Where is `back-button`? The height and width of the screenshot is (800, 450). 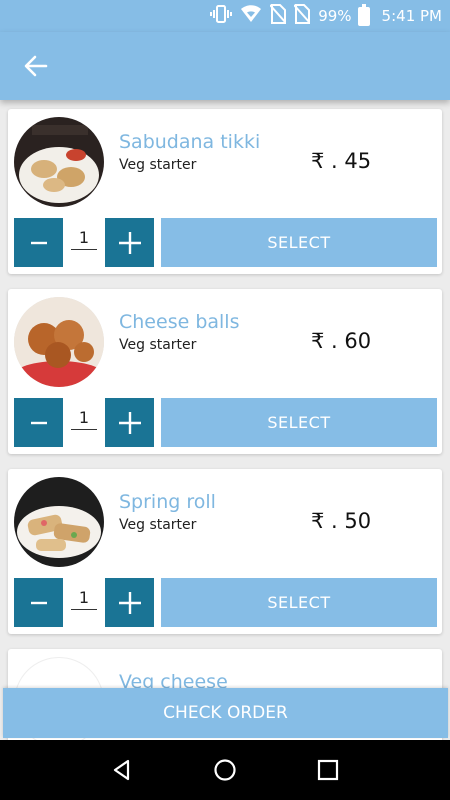 back-button is located at coordinates (36, 66).